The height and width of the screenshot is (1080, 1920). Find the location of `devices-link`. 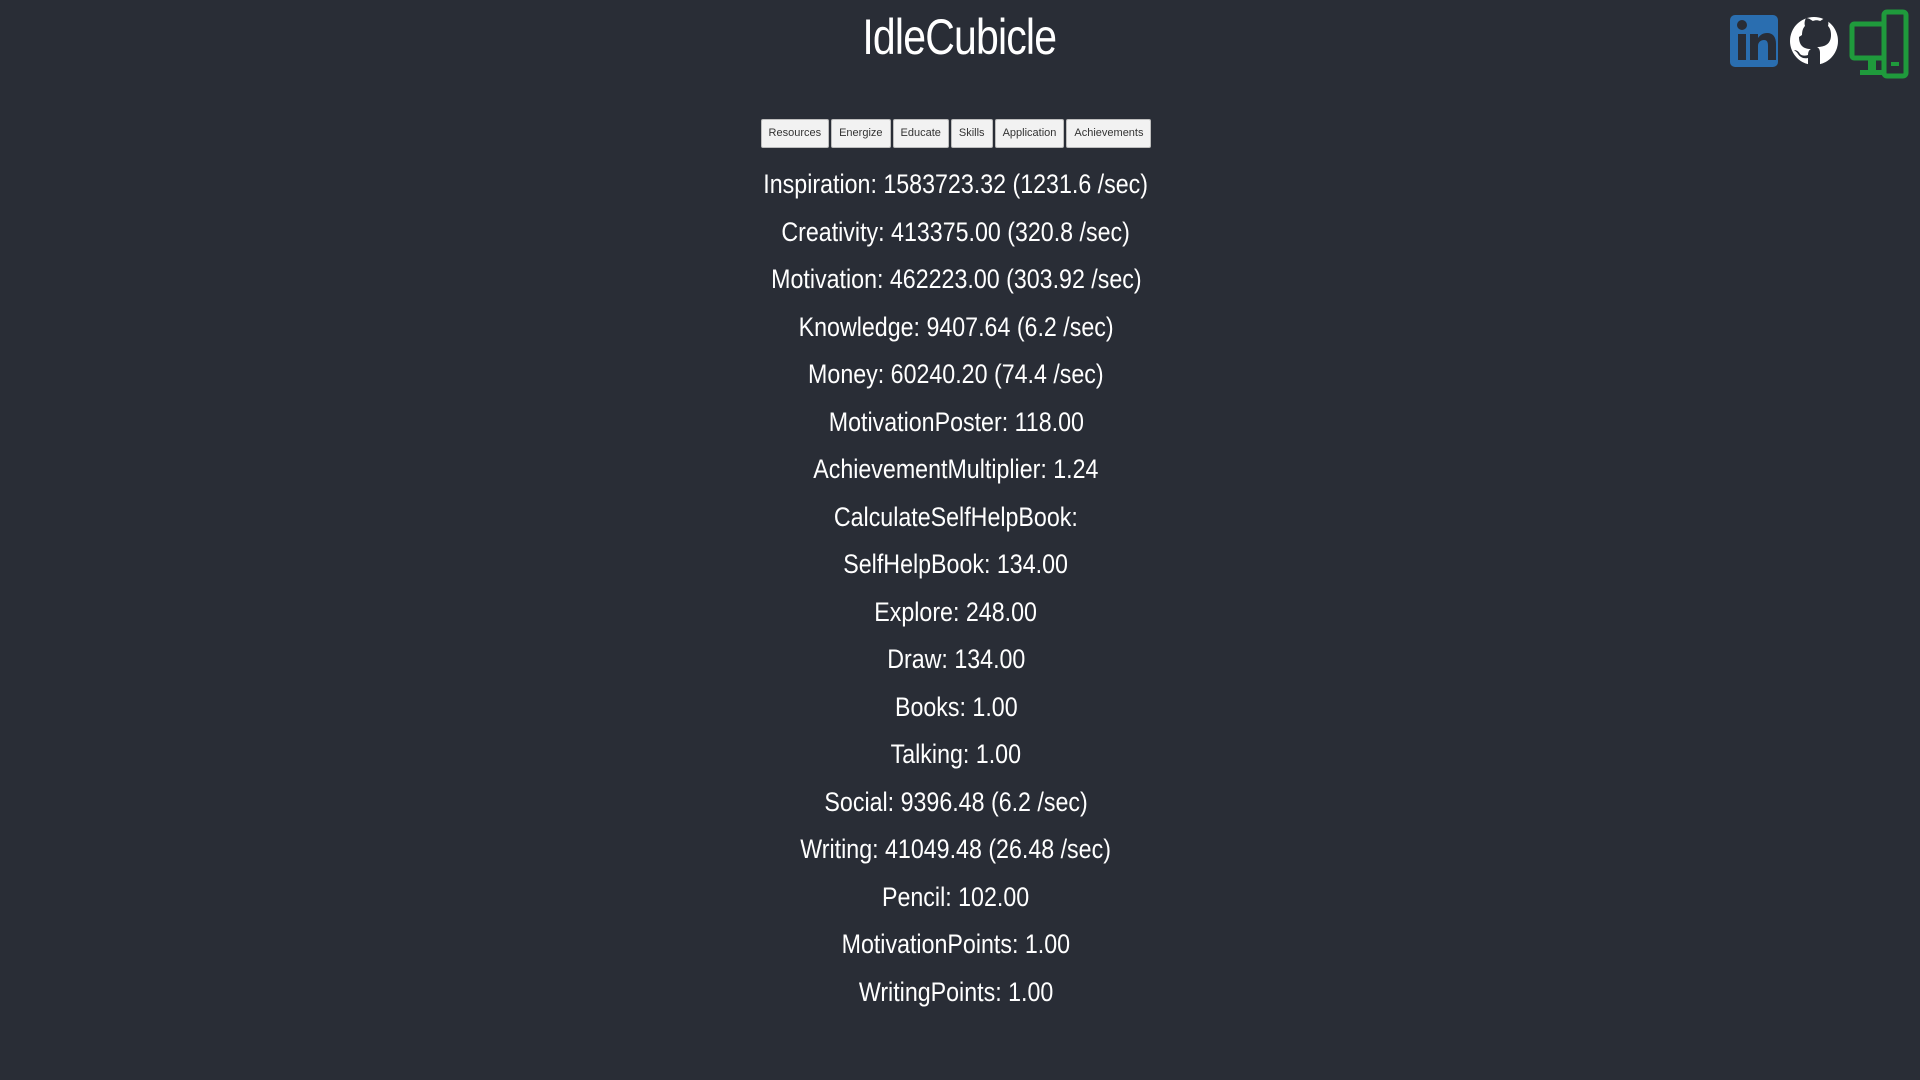

devices-link is located at coordinates (1878, 43).